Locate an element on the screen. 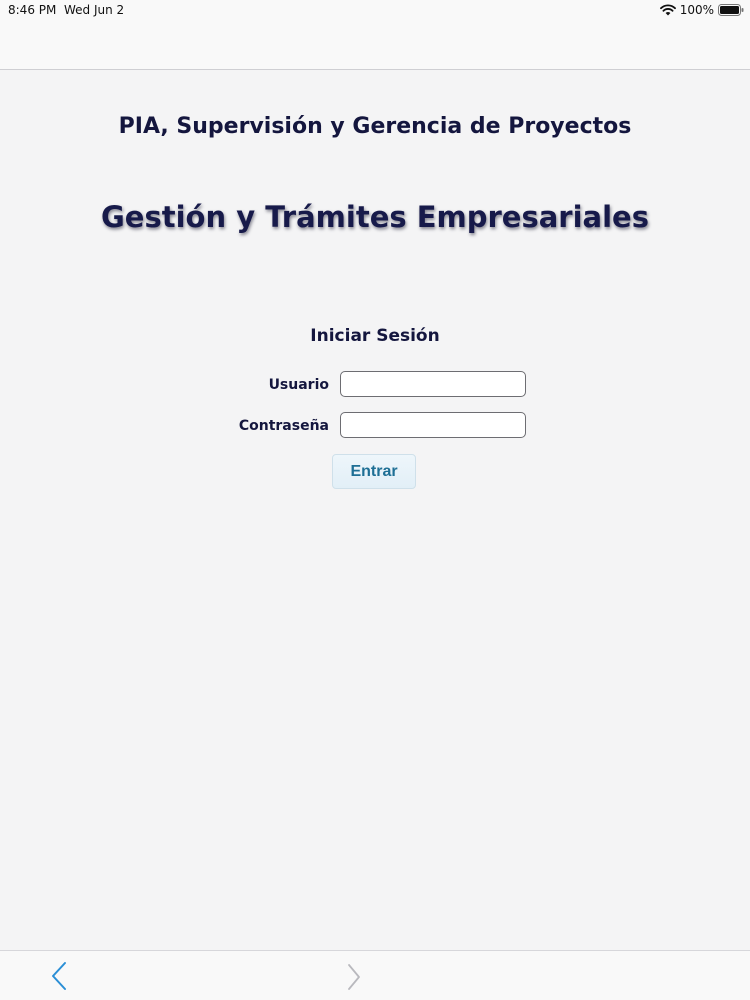 The width and height of the screenshot is (750, 1000). submit-button: Entrar is located at coordinates (374, 471).